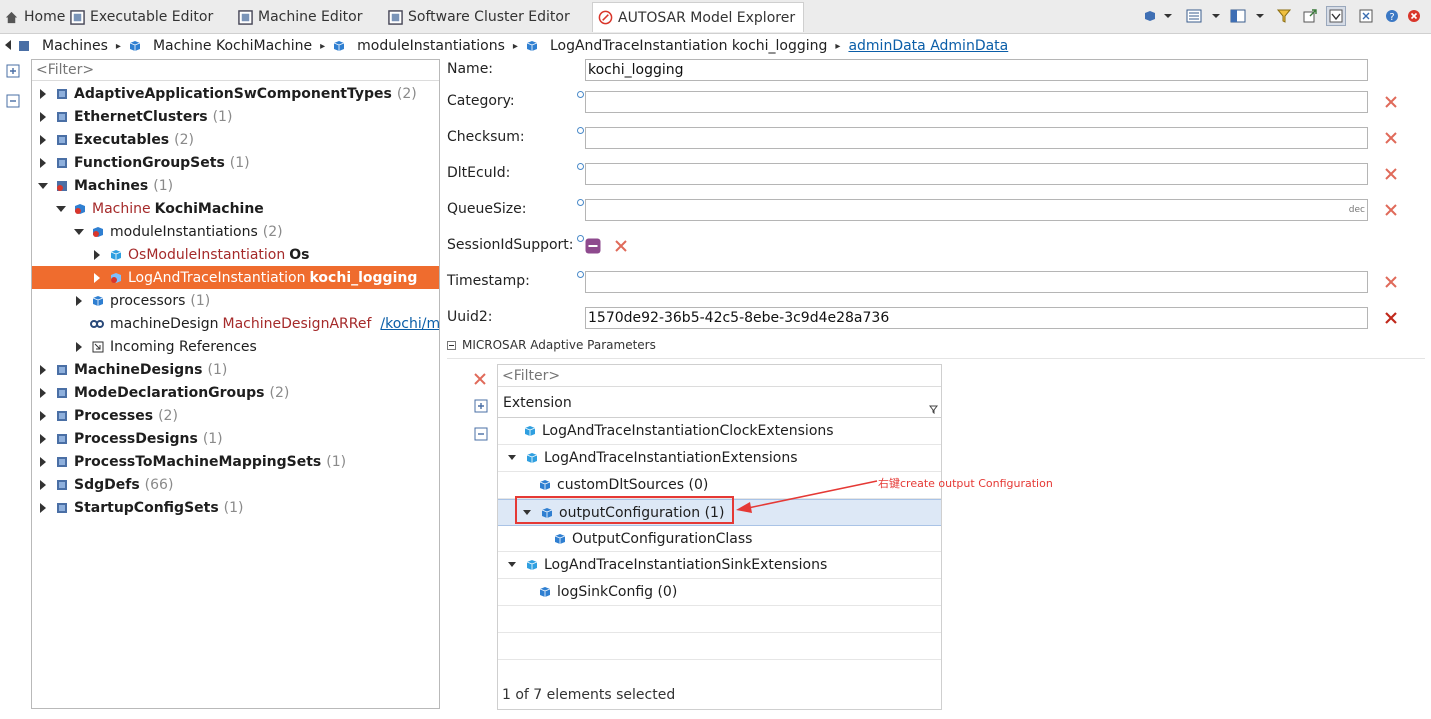  What do you see at coordinates (976, 138) in the screenshot?
I see `checksum-field` at bounding box center [976, 138].